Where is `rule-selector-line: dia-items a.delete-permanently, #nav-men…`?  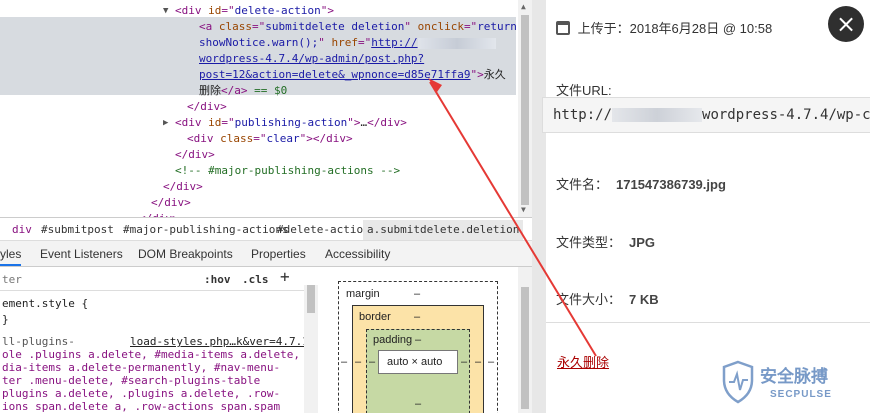
rule-selector-line: dia-items a.delete-permanently, #nav-men… is located at coordinates (141, 367).